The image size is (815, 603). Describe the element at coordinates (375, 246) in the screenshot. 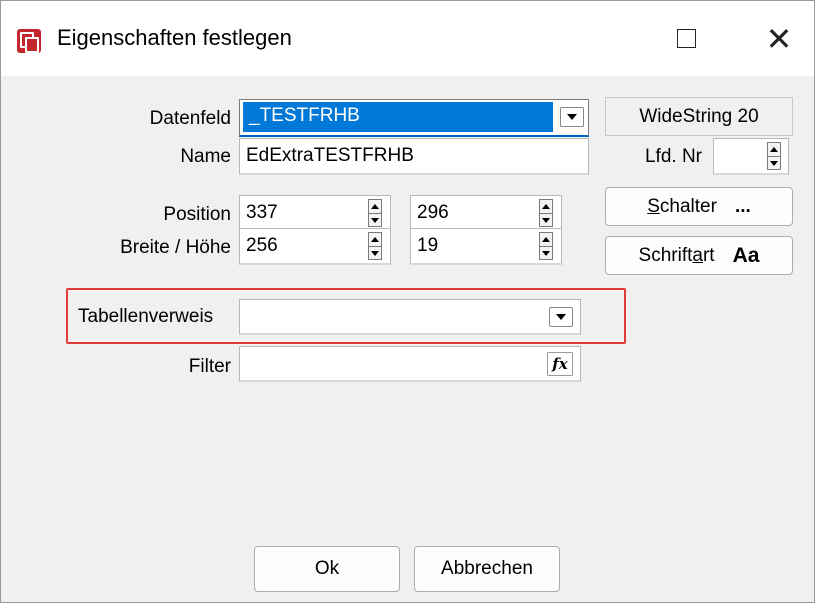

I see `width-spinner` at that location.